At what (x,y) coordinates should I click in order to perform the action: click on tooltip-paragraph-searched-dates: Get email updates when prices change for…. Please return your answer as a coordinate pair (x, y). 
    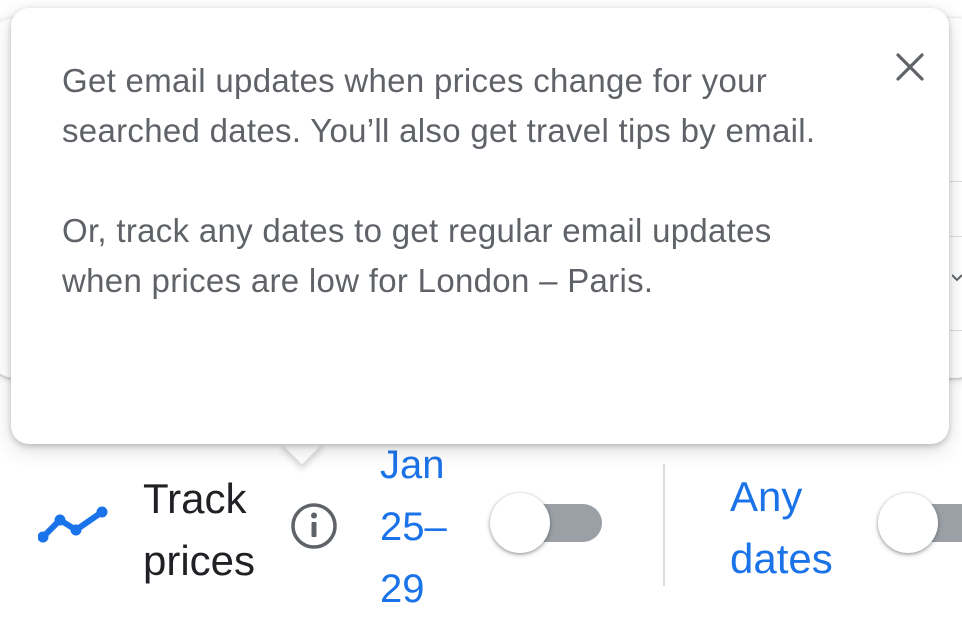
    Looking at the image, I should click on (439, 105).